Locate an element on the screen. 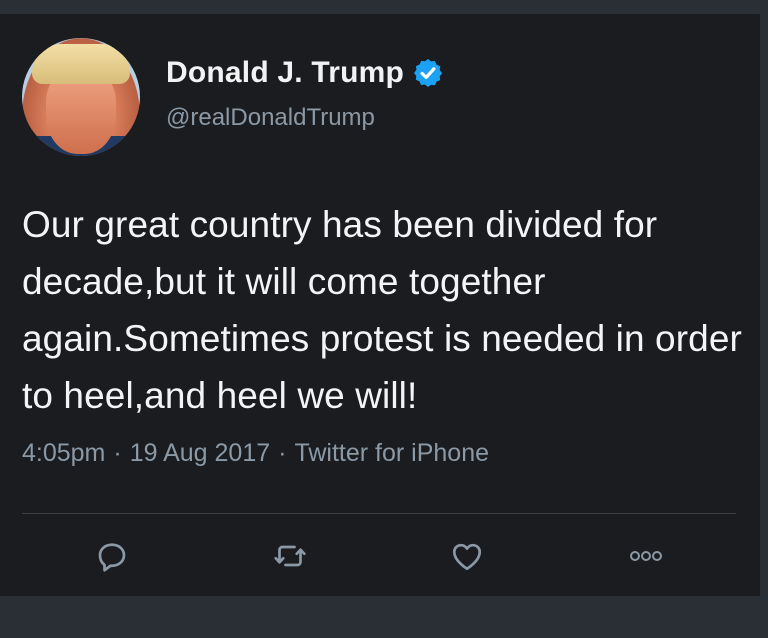 The width and height of the screenshot is (768, 638). like-button is located at coordinates (467, 556).